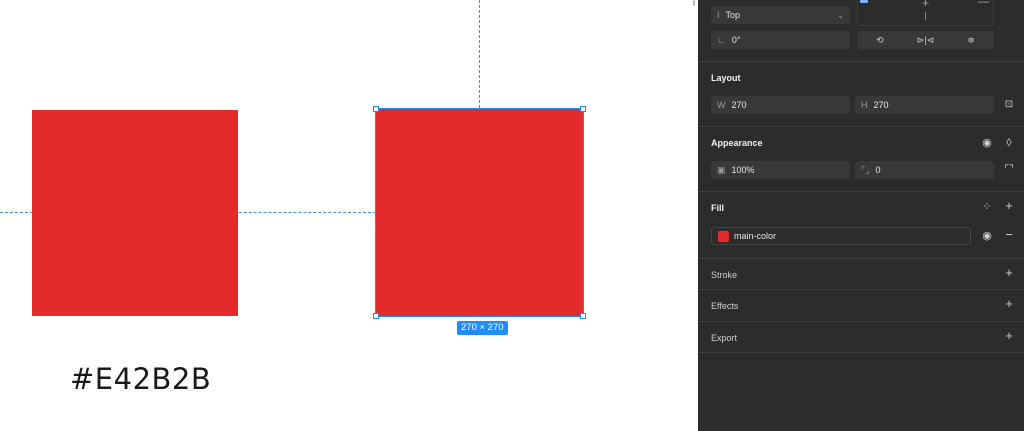  Describe the element at coordinates (1009, 303) in the screenshot. I see `add-effect-icon: +` at that location.